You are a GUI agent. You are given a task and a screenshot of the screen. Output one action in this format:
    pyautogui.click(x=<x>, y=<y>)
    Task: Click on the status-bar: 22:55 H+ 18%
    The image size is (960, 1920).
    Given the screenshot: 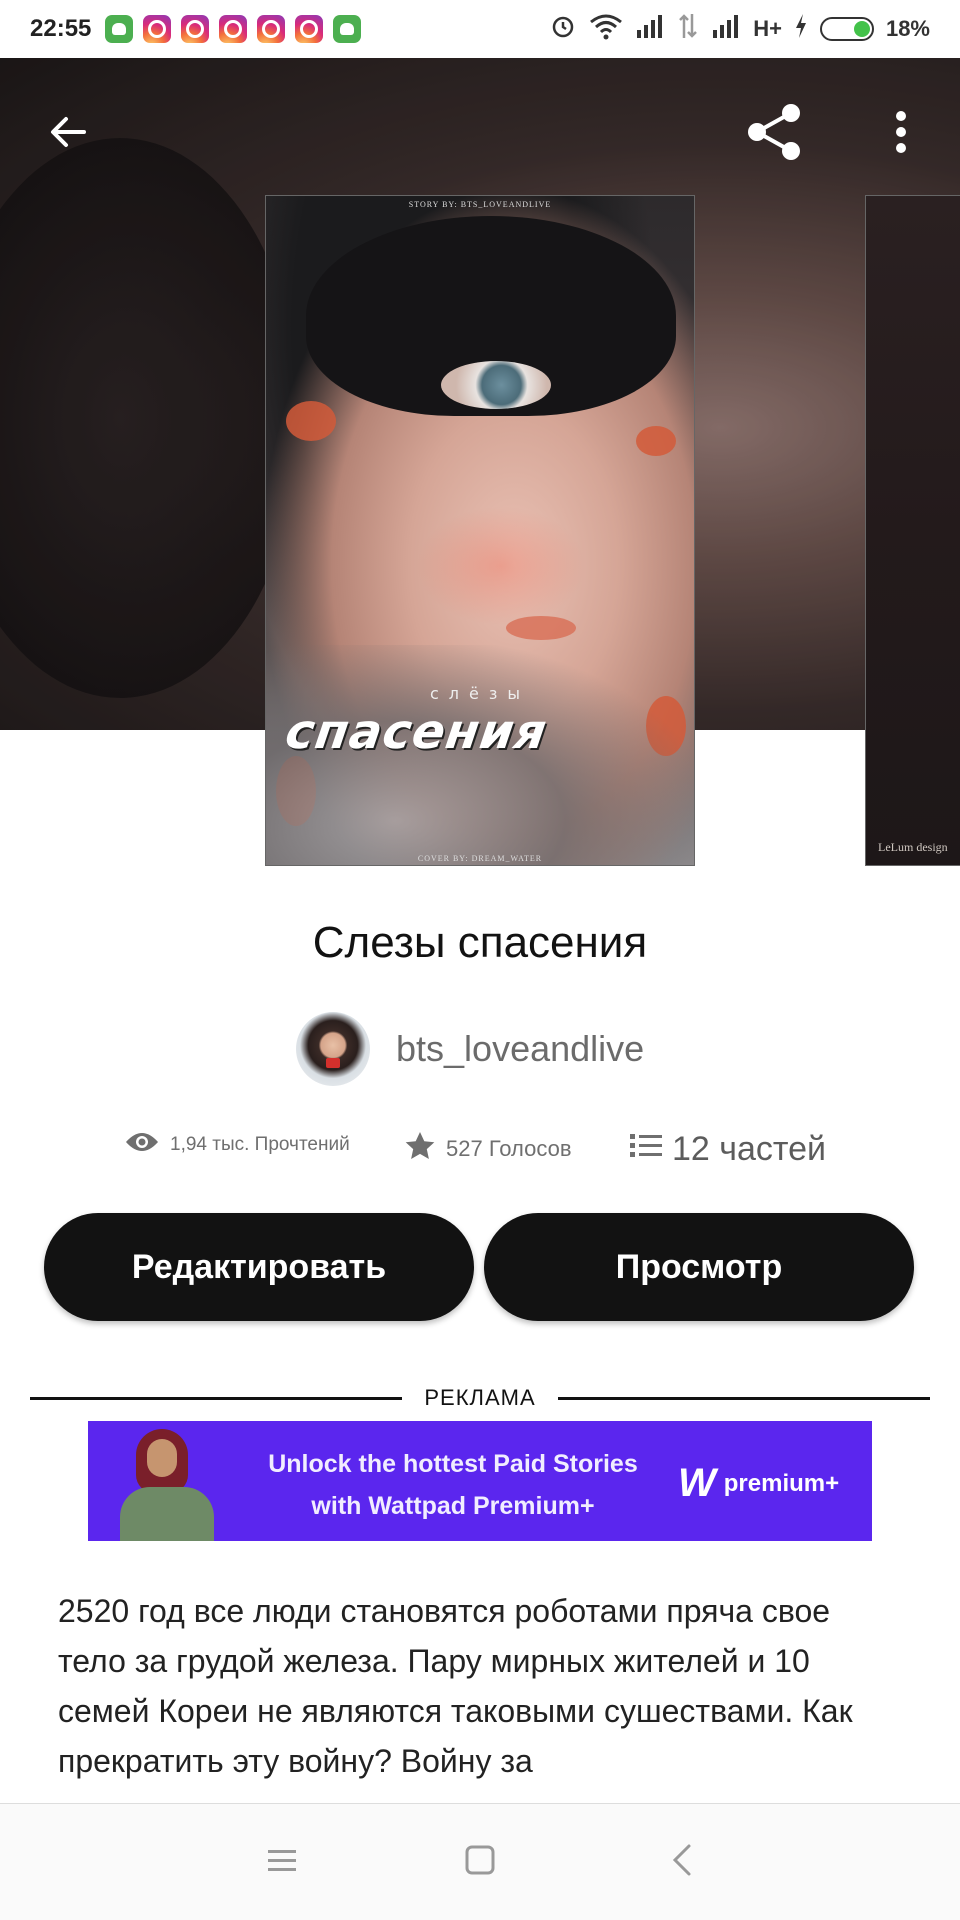 What is the action you would take?
    pyautogui.click(x=480, y=29)
    